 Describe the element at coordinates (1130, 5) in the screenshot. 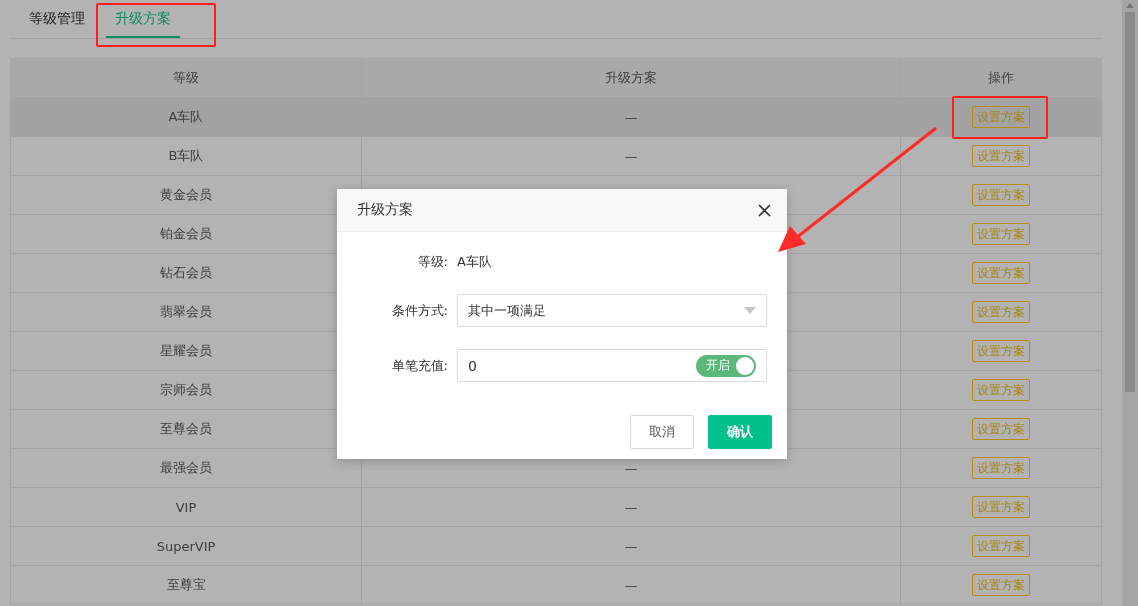

I see `scroll-up-icon` at that location.